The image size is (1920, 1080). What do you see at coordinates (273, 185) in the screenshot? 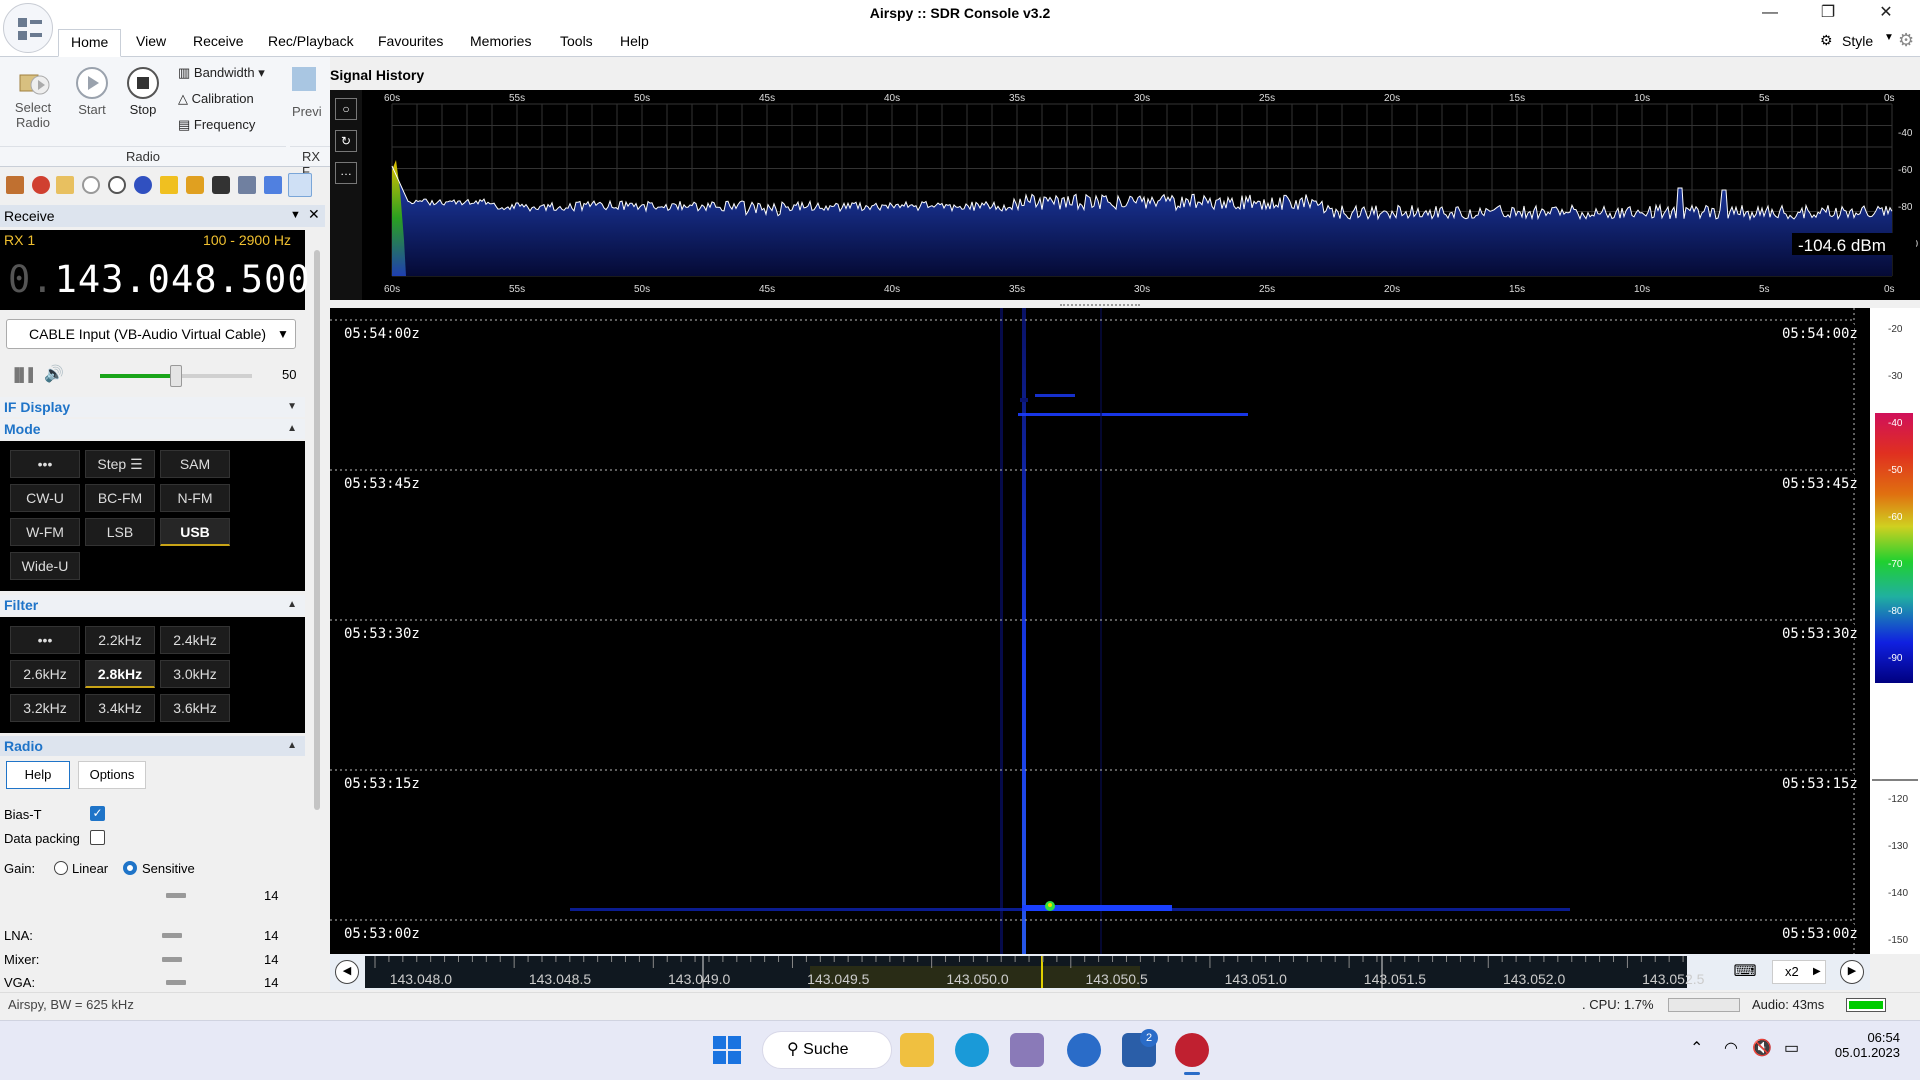
I see `undo-icon` at bounding box center [273, 185].